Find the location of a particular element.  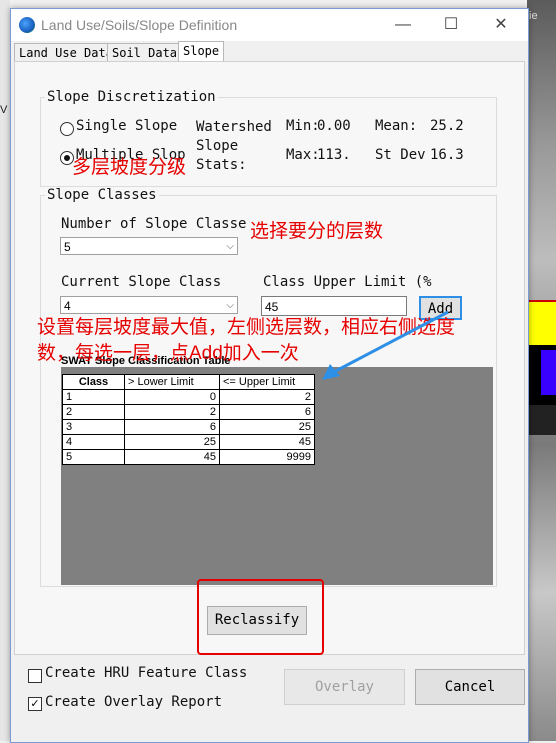

table-header-lower: > Lower Limit is located at coordinates (172, 382).